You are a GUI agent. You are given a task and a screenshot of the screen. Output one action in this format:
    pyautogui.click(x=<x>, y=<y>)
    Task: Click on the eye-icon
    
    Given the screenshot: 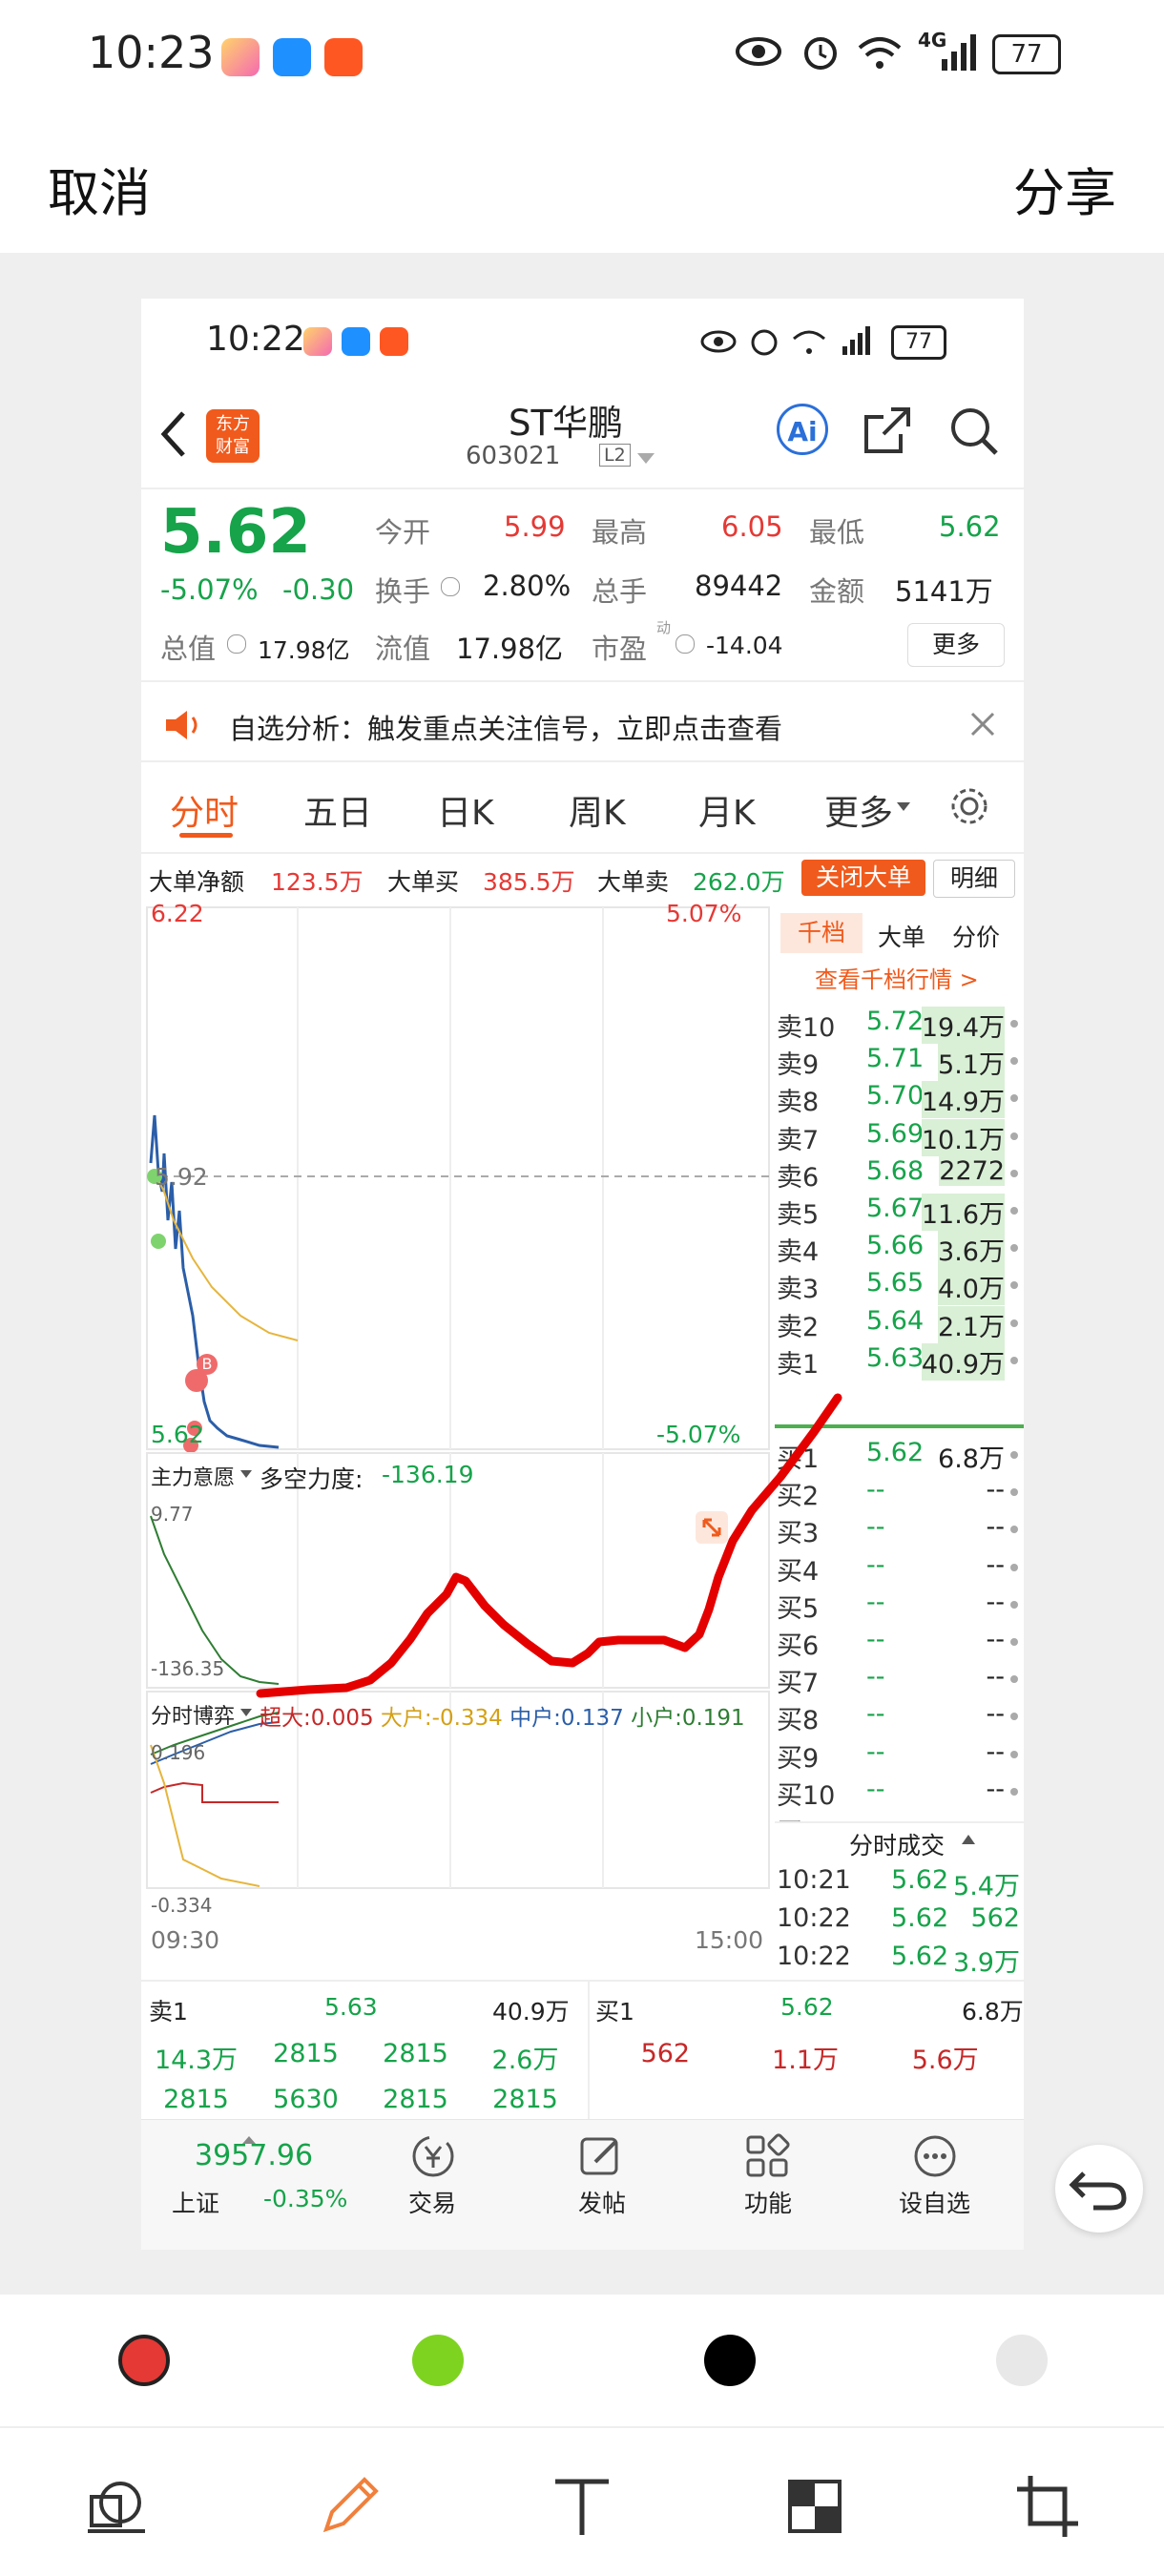 What is the action you would take?
    pyautogui.click(x=758, y=51)
    